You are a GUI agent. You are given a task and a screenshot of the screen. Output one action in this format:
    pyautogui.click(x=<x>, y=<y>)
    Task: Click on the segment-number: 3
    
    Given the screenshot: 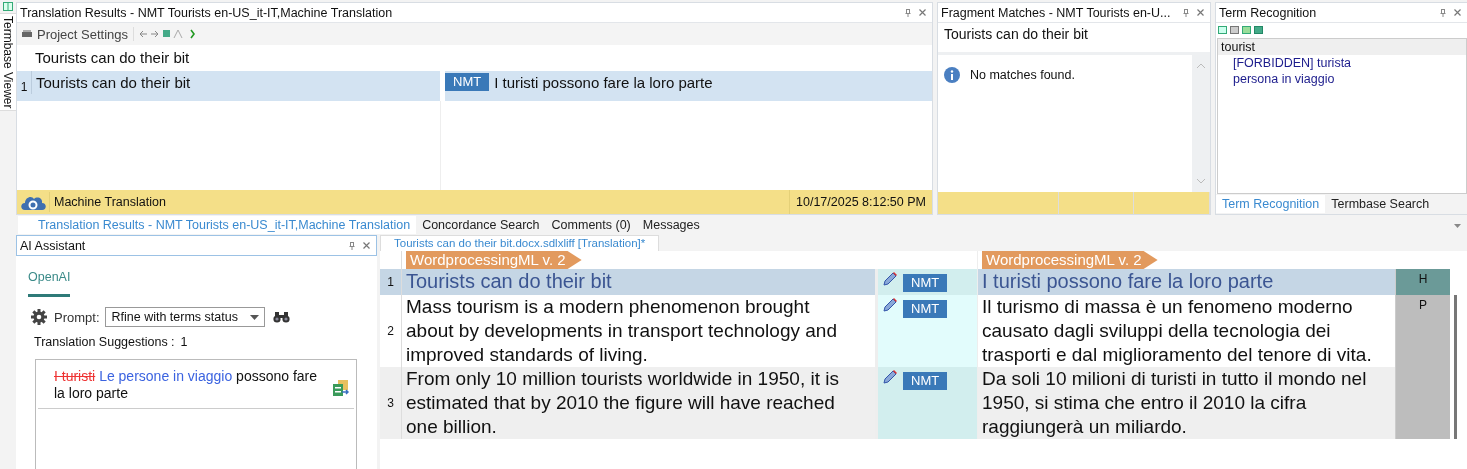 What is the action you would take?
    pyautogui.click(x=391, y=403)
    